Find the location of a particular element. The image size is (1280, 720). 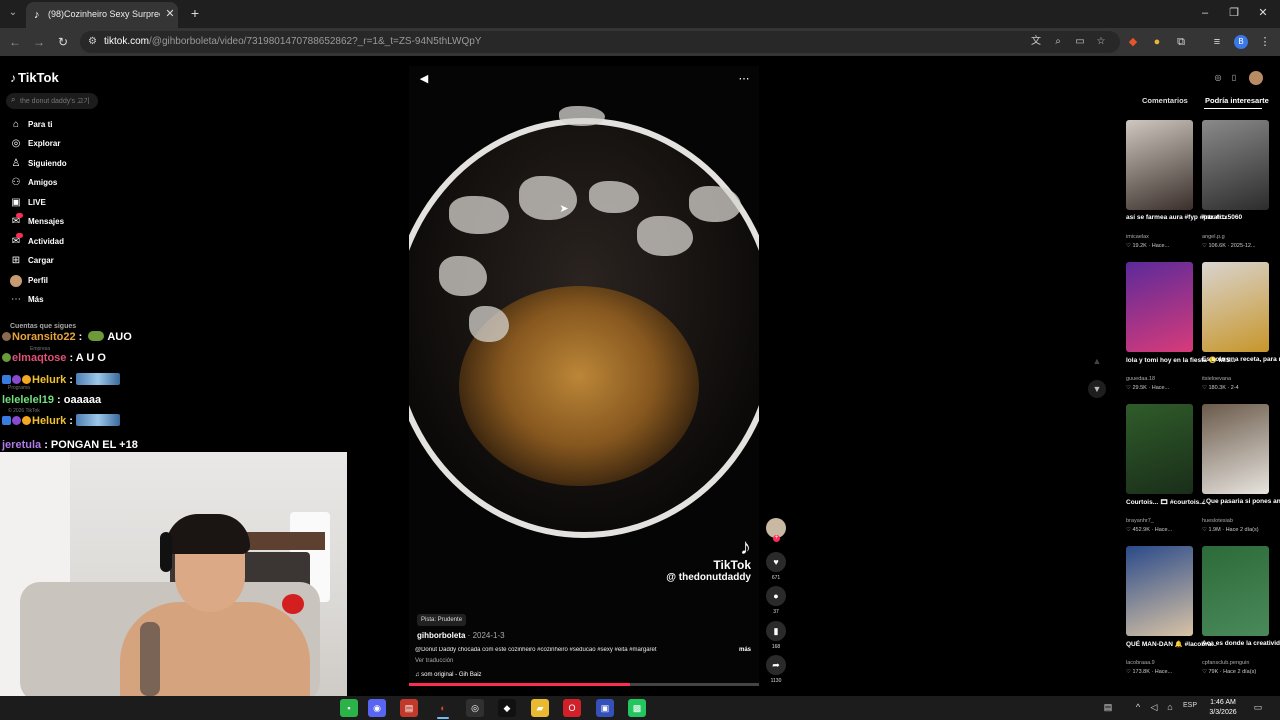

browser-menu-icon: ⋮ is located at coordinates (1265, 42).